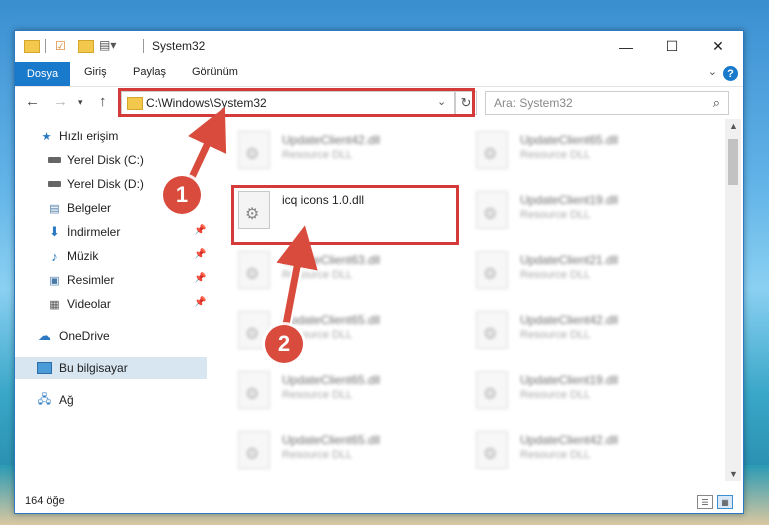  I want to click on minimize-button: —, so click(626, 46).